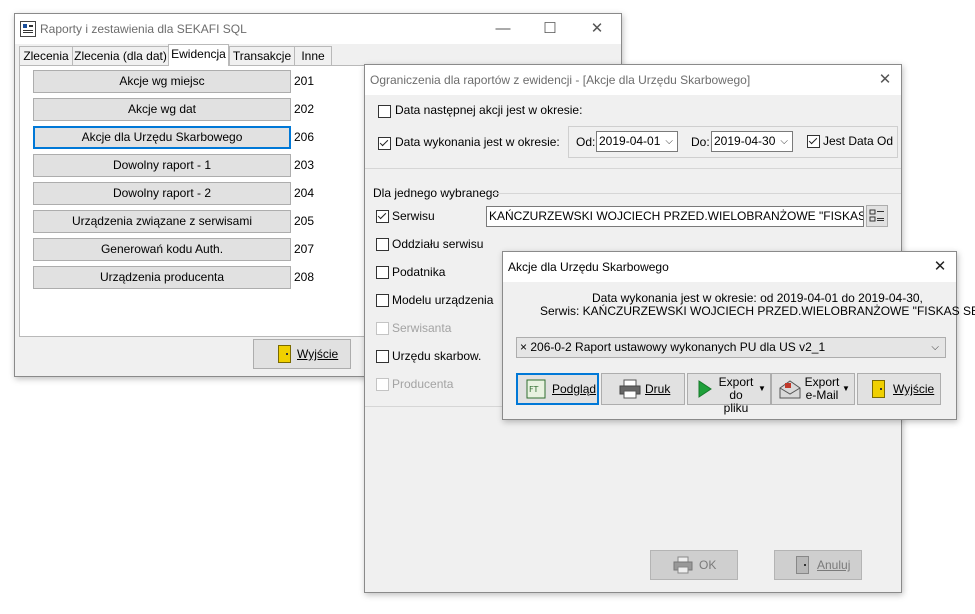  What do you see at coordinates (834, 565) in the screenshot?
I see `cancel-button-label: Anuluj` at bounding box center [834, 565].